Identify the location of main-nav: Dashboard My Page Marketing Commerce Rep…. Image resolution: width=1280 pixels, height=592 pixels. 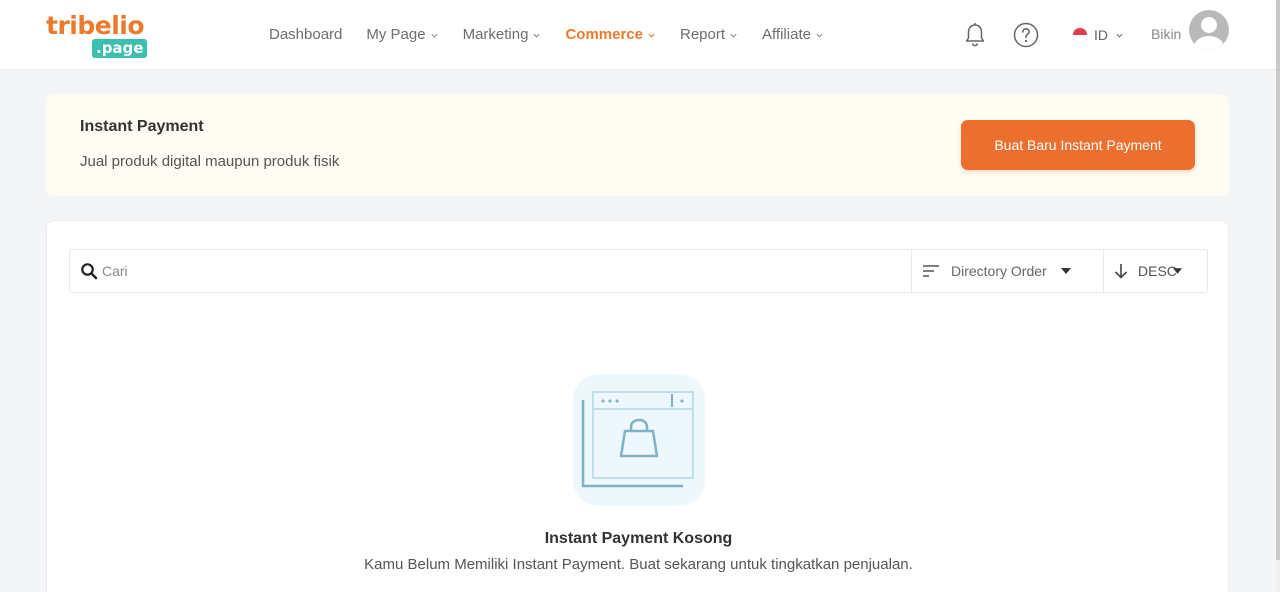
(558, 35).